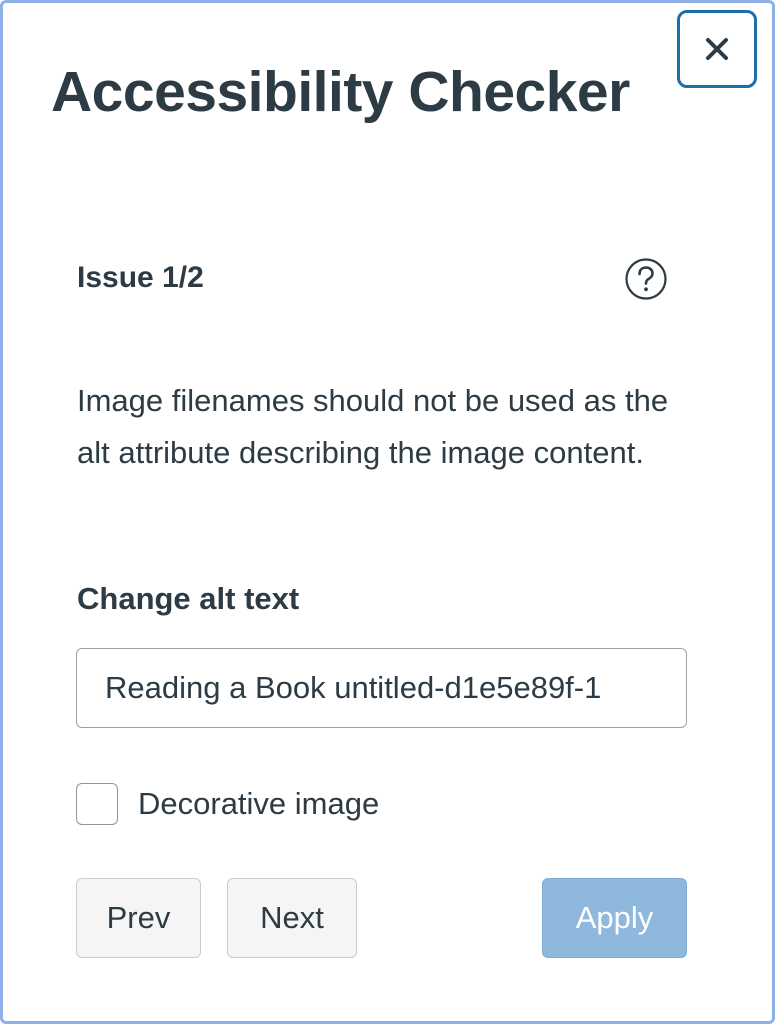 The image size is (775, 1024). Describe the element at coordinates (259, 803) in the screenshot. I see `decorative-image-label: Decorative image` at that location.